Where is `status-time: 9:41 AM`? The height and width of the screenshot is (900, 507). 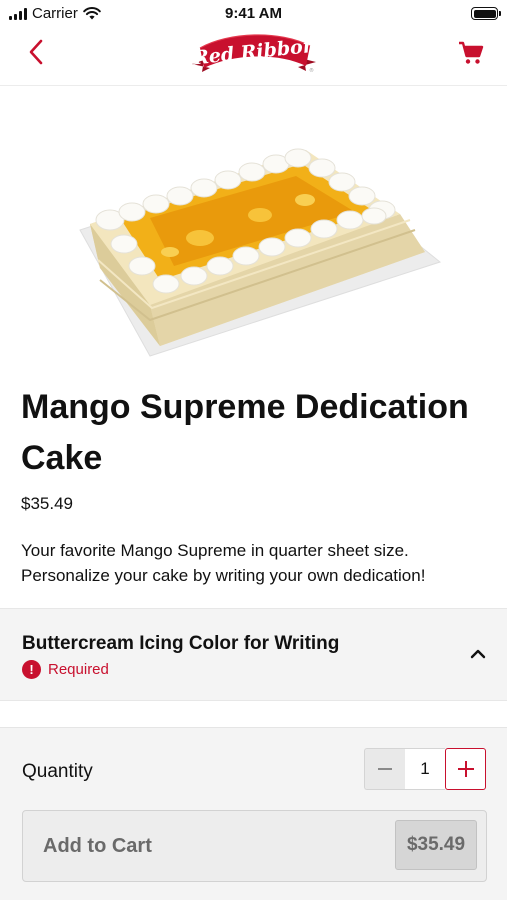 status-time: 9:41 AM is located at coordinates (253, 13).